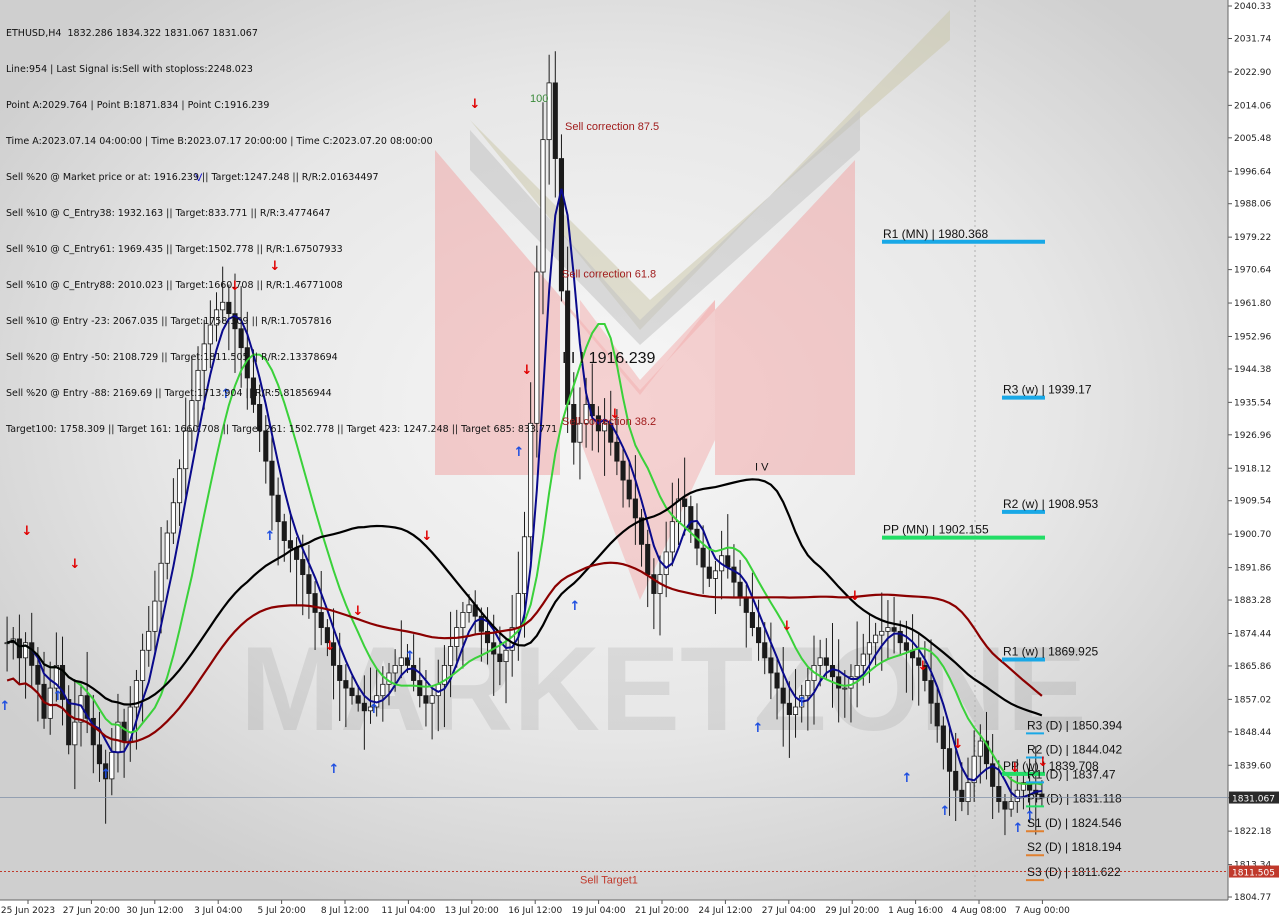  Describe the element at coordinates (1252, 634) in the screenshot. I see `y-tick-label: 1874.44` at that location.